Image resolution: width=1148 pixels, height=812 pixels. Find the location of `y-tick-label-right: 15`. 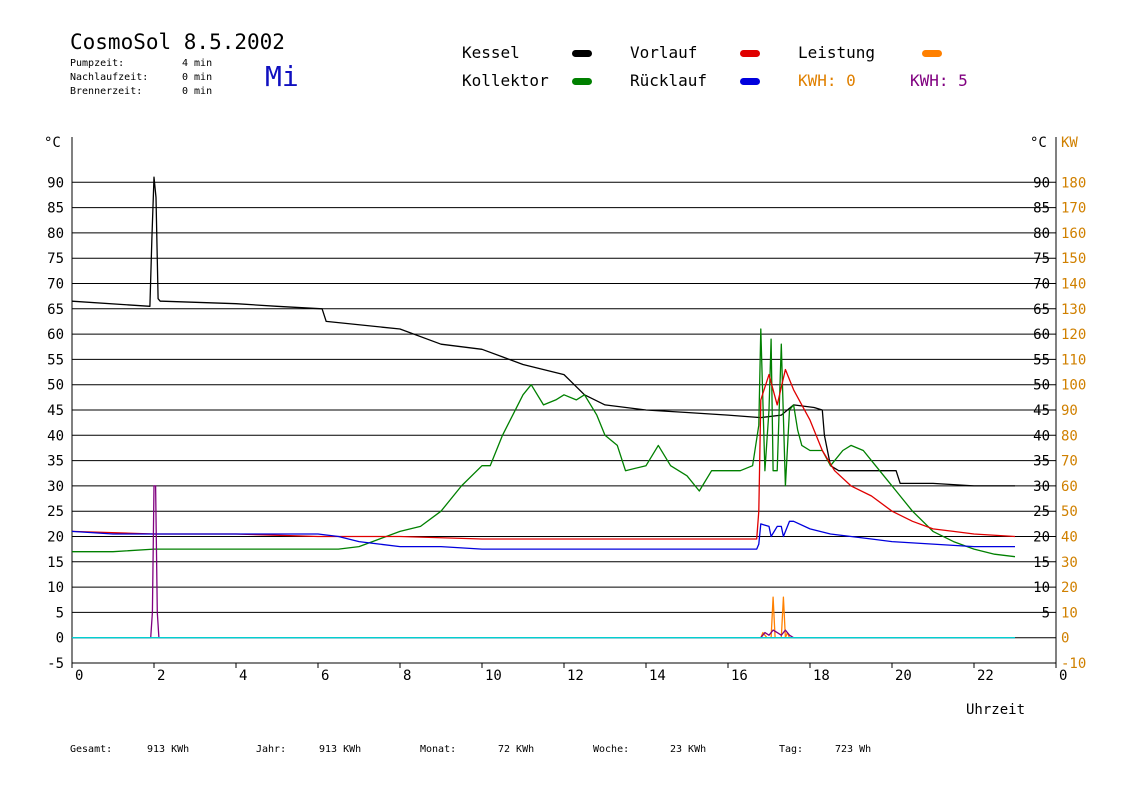

y-tick-label-right: 15 is located at coordinates (1041, 563).